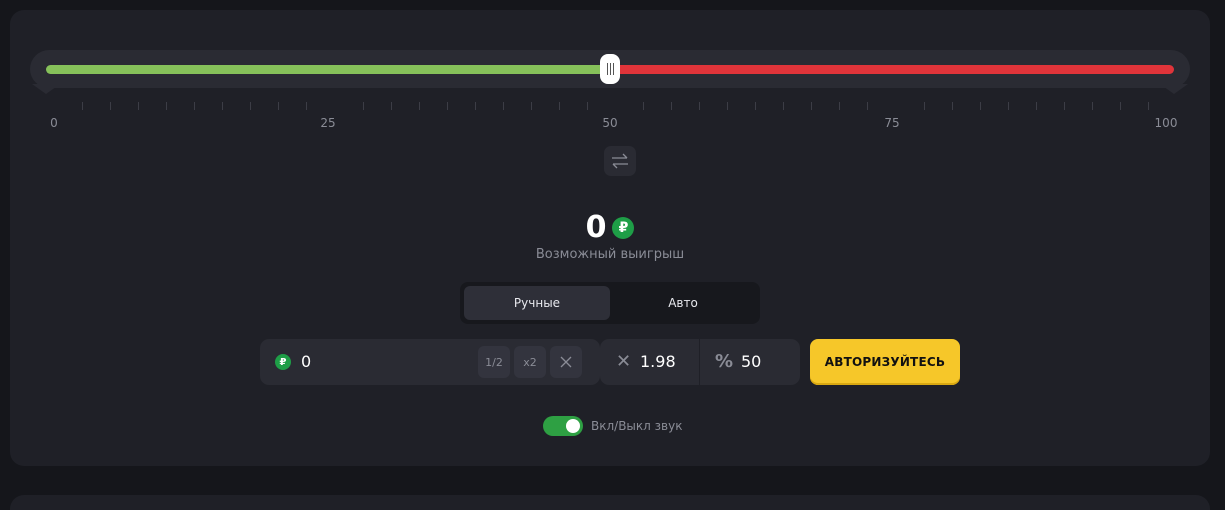 The height and width of the screenshot is (510, 1225). What do you see at coordinates (892, 123) in the screenshot?
I see `tick-label-75: 75` at bounding box center [892, 123].